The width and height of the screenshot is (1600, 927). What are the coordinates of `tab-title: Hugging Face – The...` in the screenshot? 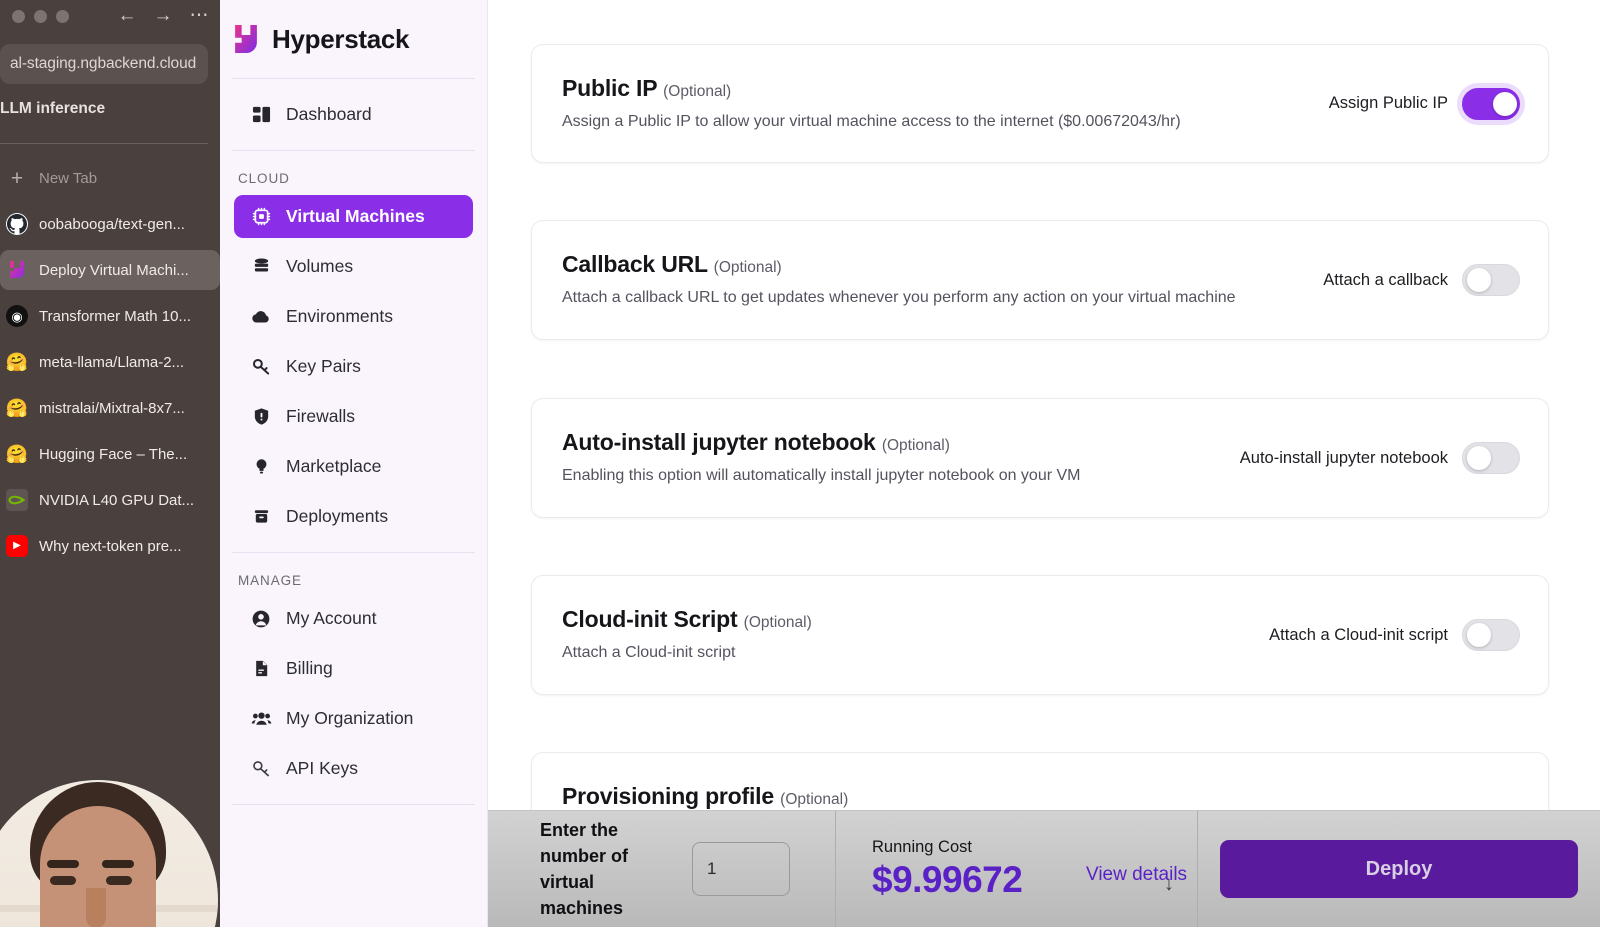 It's located at (113, 454).